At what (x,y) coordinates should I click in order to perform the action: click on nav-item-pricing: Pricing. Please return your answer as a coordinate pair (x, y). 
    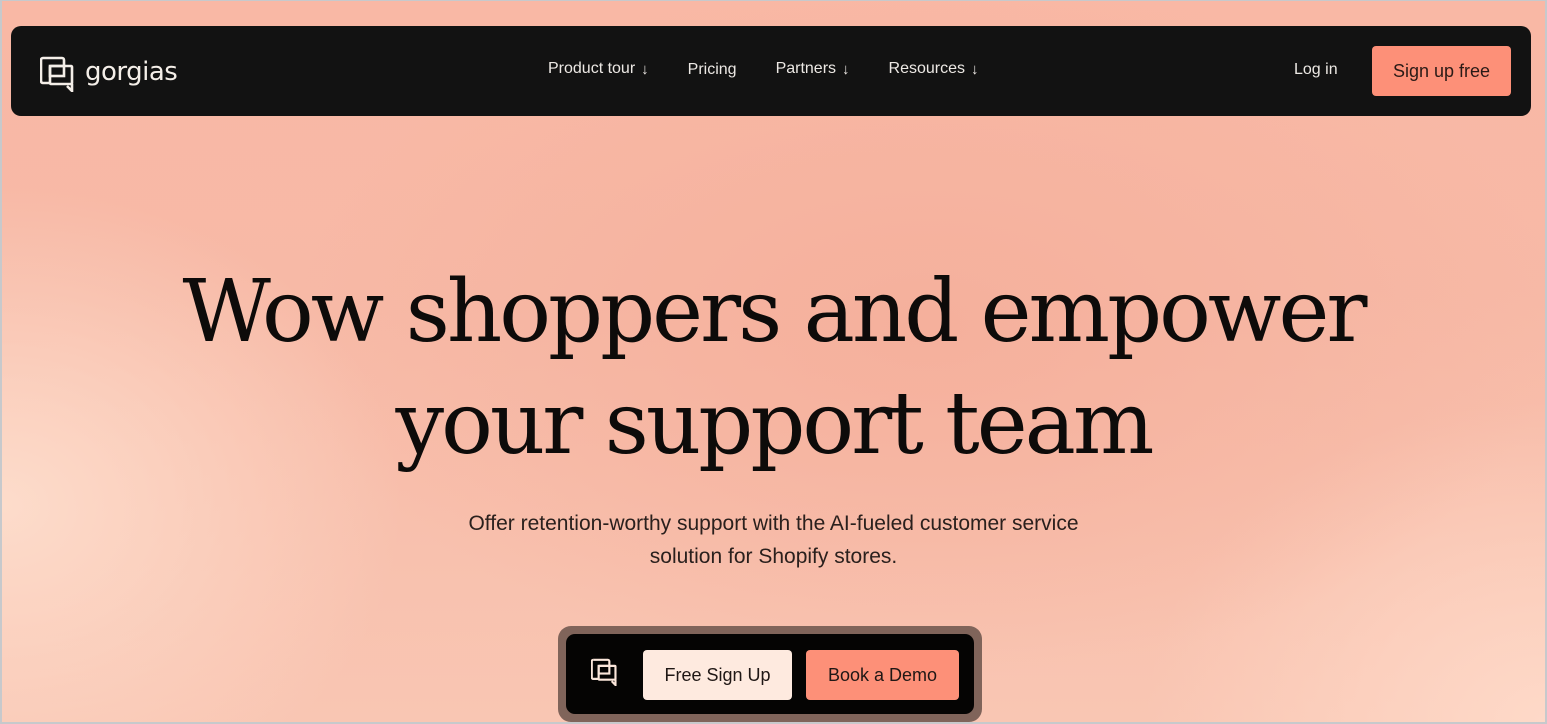
    Looking at the image, I should click on (712, 70).